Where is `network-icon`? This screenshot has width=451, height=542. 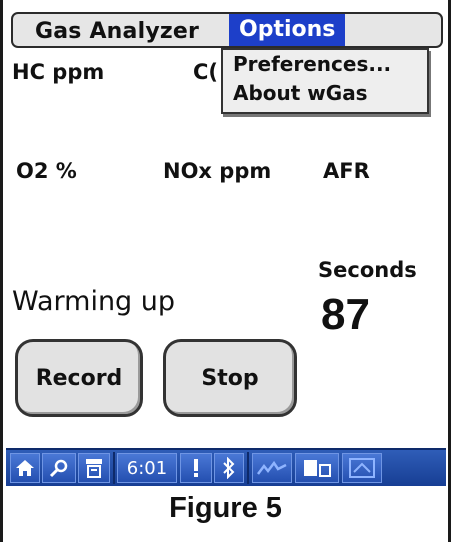 network-icon is located at coordinates (362, 468).